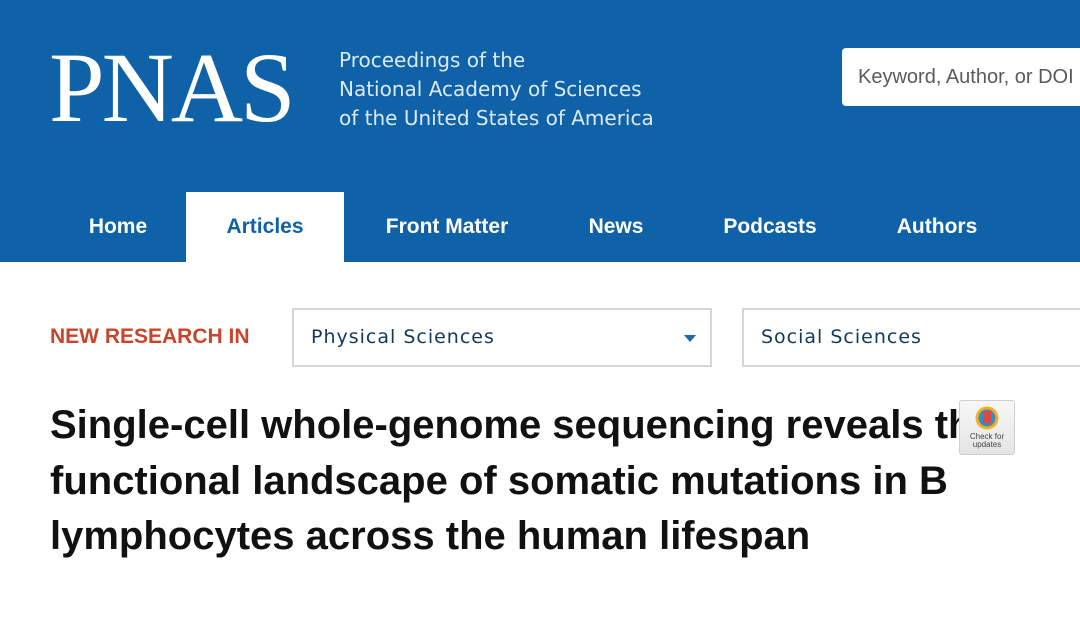 The height and width of the screenshot is (639, 1080). Describe the element at coordinates (496, 118) in the screenshot. I see `tagline-line-3: of the United States of America` at that location.